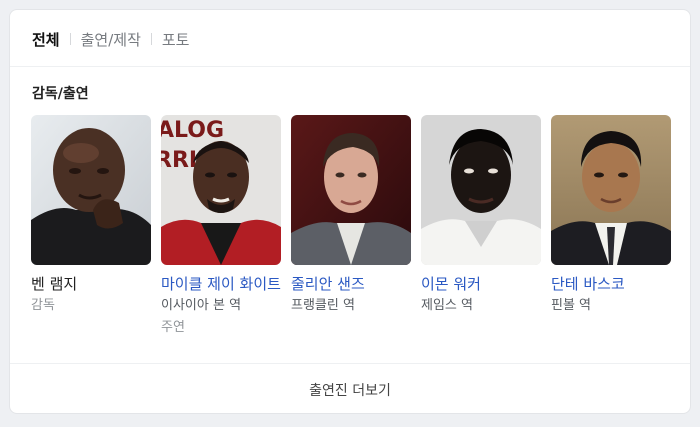 The image size is (700, 427). I want to click on person-name: 단테 바스코, so click(611, 284).